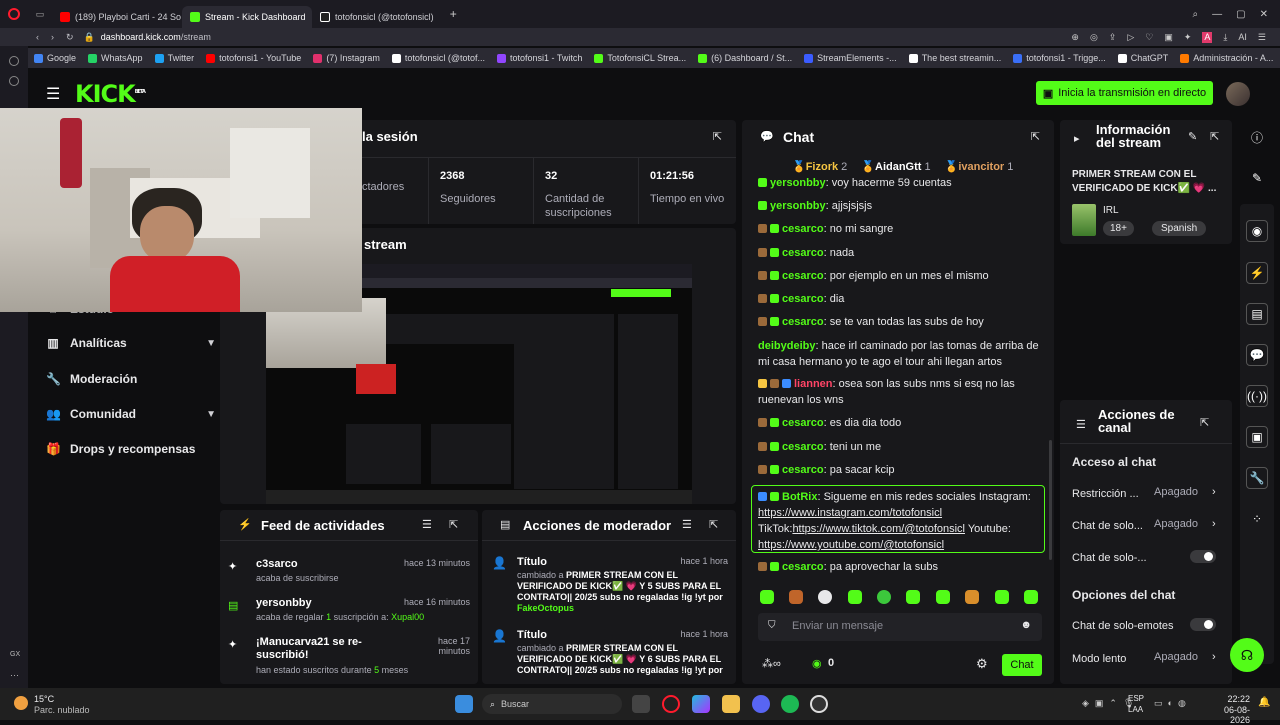  What do you see at coordinates (701, 704) in the screenshot?
I see `copilot-icon` at bounding box center [701, 704].